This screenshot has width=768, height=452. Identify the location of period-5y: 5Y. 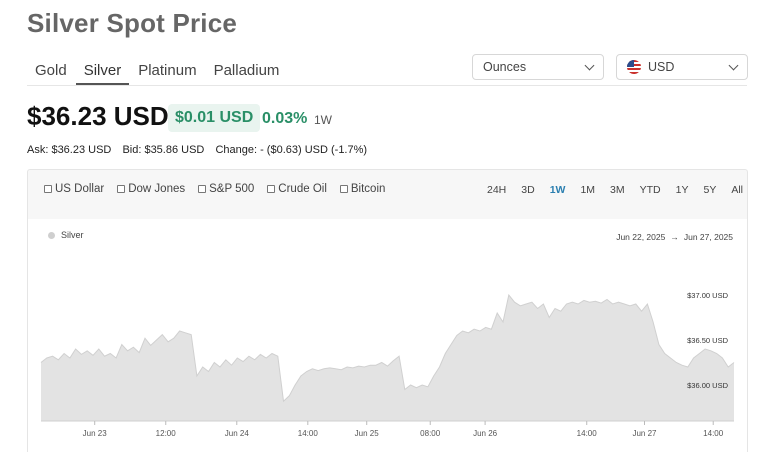
(709, 190).